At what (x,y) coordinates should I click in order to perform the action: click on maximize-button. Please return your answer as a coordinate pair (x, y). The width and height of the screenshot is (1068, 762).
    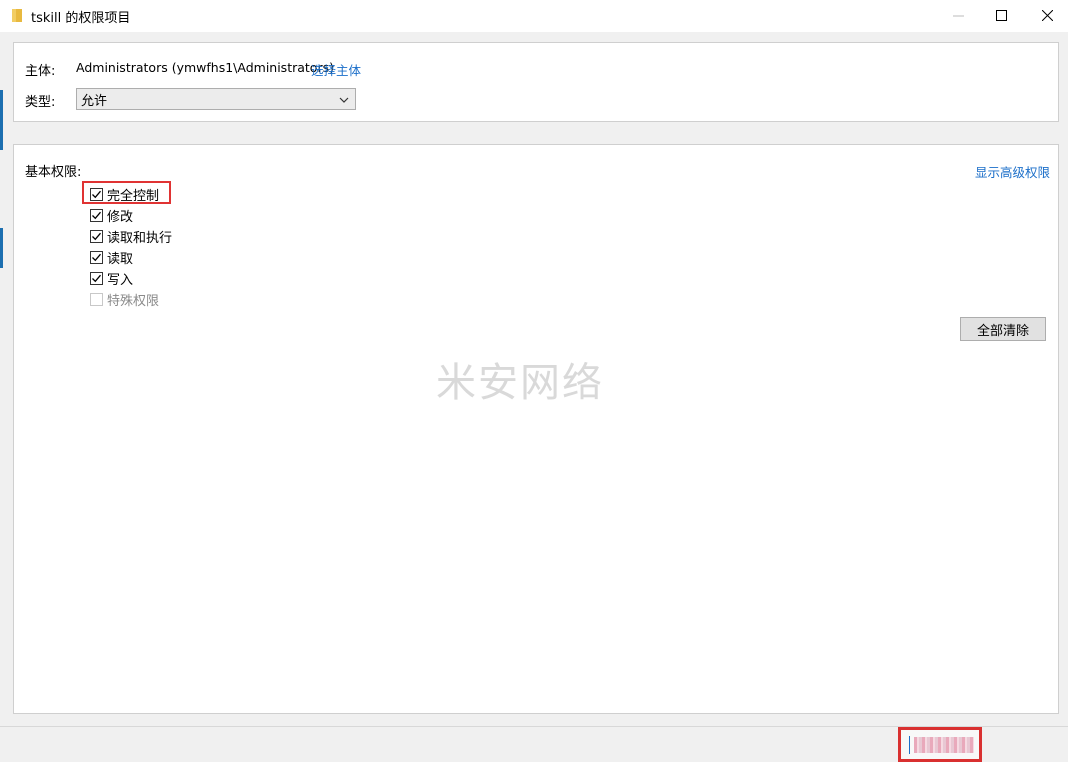
    Looking at the image, I should click on (1001, 15).